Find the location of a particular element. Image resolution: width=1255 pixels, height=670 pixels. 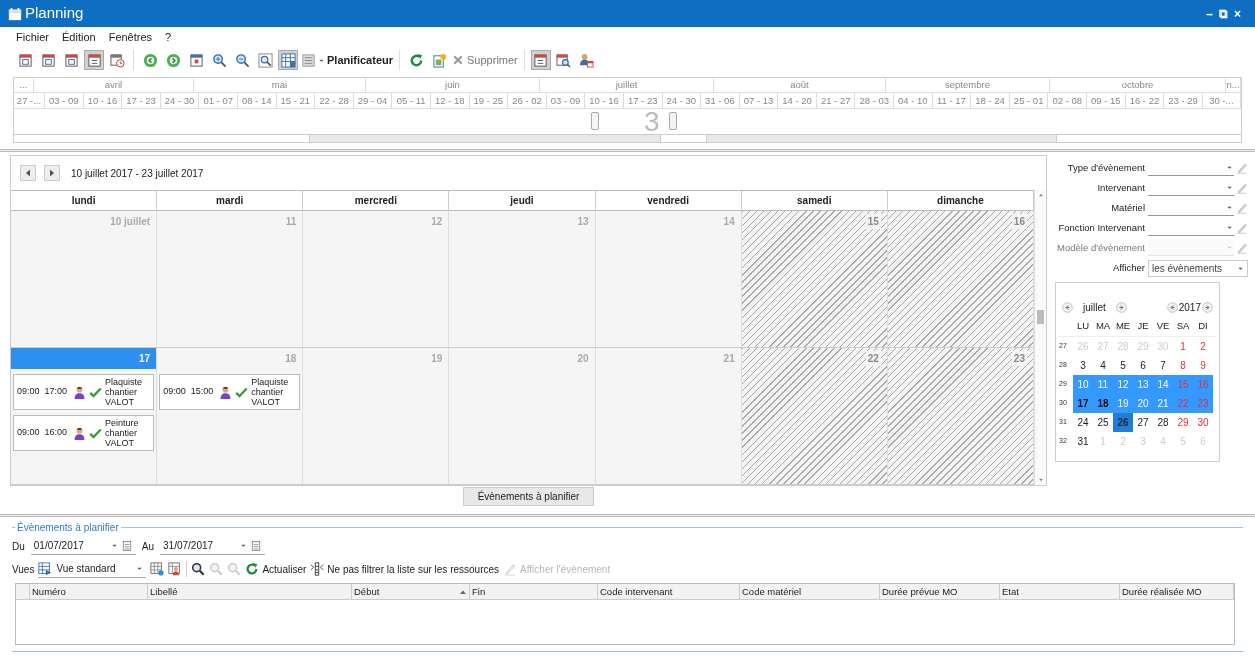

day-cell: 15 is located at coordinates (814, 279).